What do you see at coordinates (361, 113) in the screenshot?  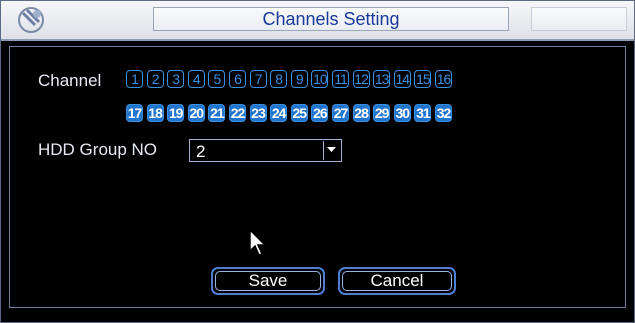 I see `channel-checkbox-28: 28` at bounding box center [361, 113].